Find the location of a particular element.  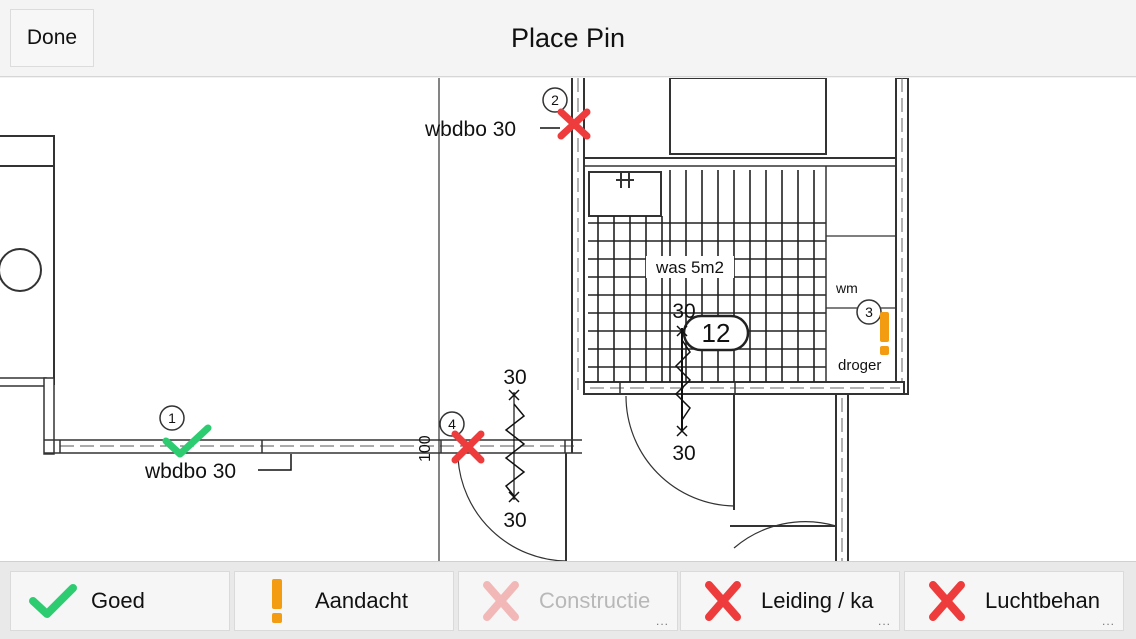

wbdbo-label-top: wbdbo 30 is located at coordinates (470, 129).